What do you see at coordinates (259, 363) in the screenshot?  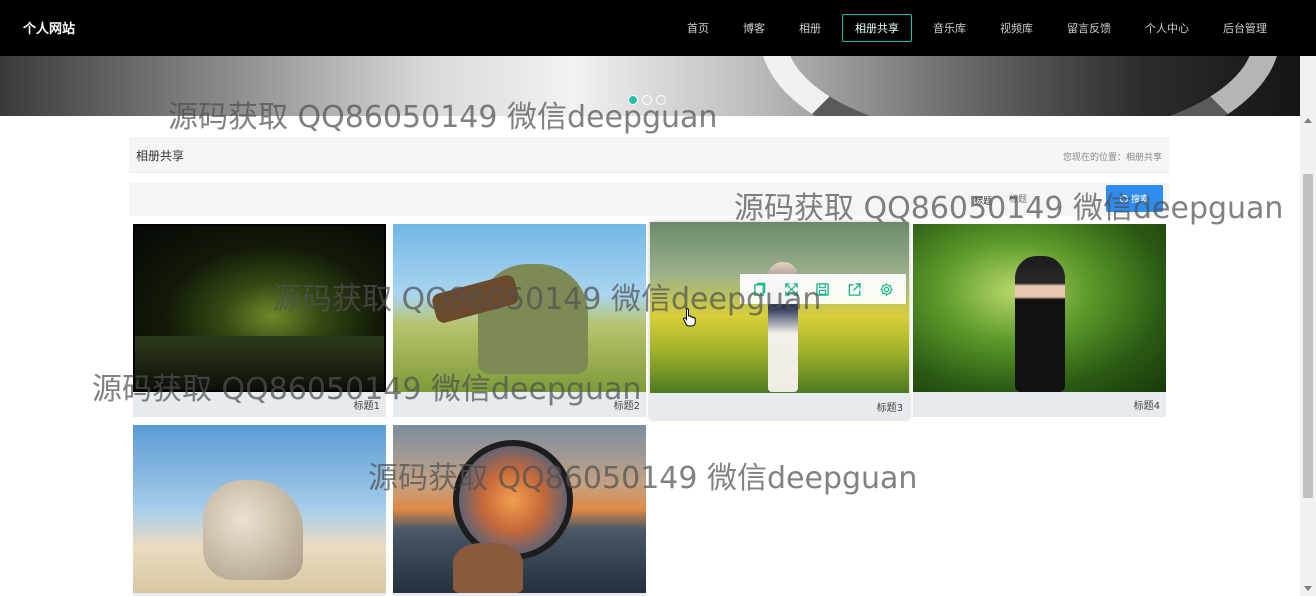 I see `photo-lake-shape` at bounding box center [259, 363].